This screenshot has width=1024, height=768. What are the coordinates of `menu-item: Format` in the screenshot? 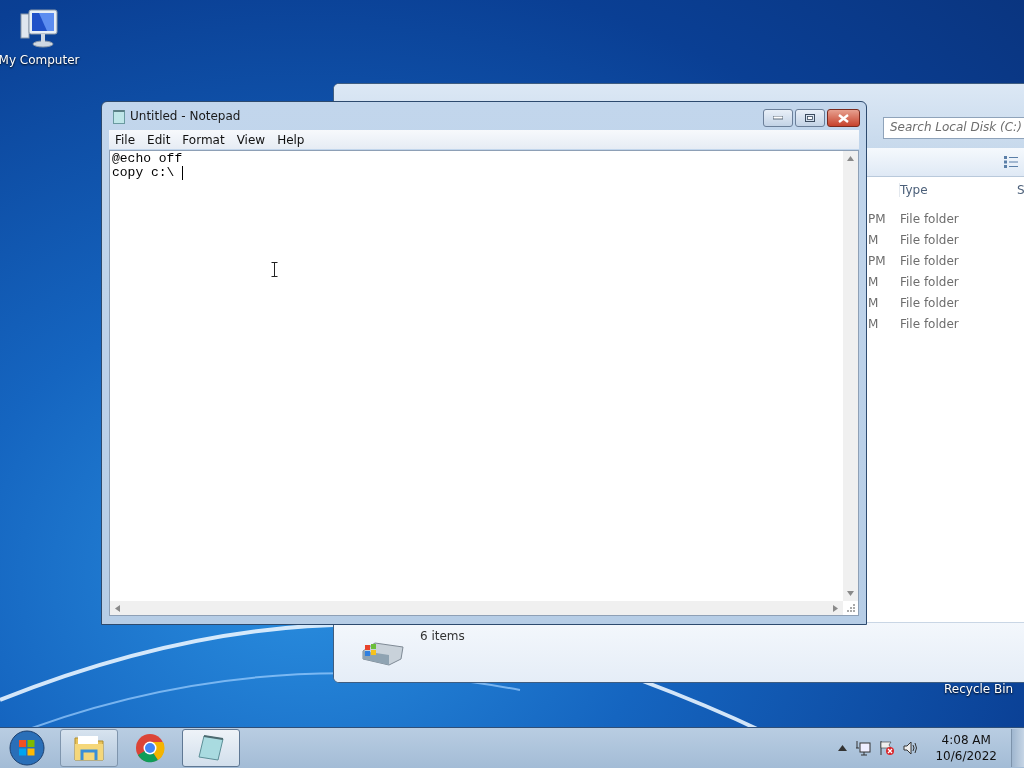 It's located at (203, 139).